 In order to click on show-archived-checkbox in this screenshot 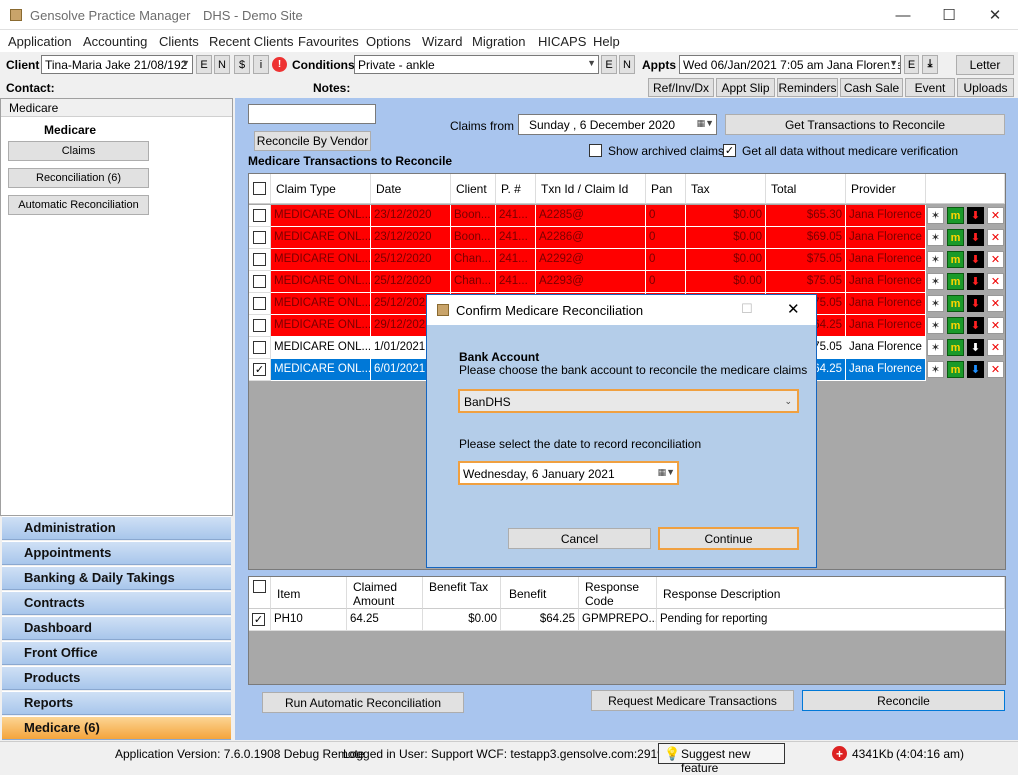, I will do `click(595, 150)`.